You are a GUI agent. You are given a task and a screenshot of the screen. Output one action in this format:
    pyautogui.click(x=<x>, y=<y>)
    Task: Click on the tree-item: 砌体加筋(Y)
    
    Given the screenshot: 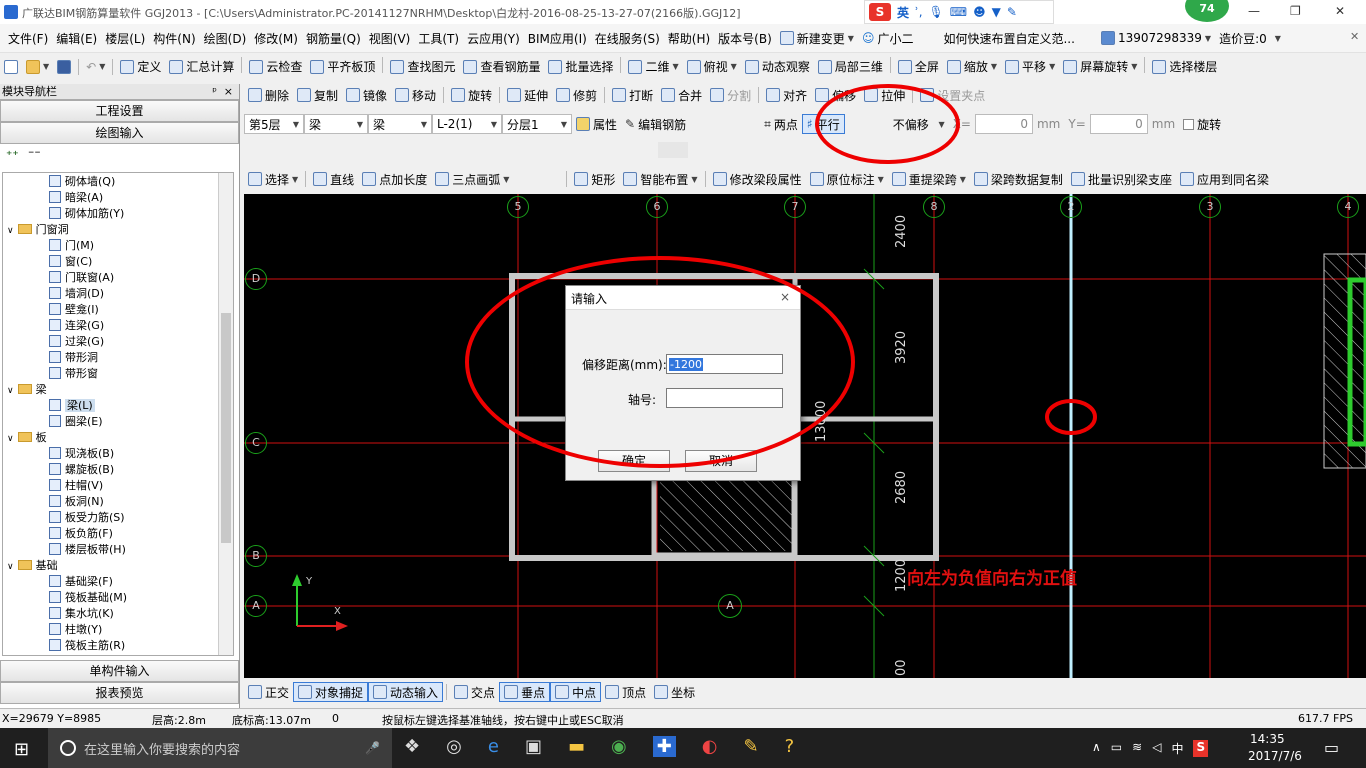 What is the action you would take?
    pyautogui.click(x=118, y=214)
    